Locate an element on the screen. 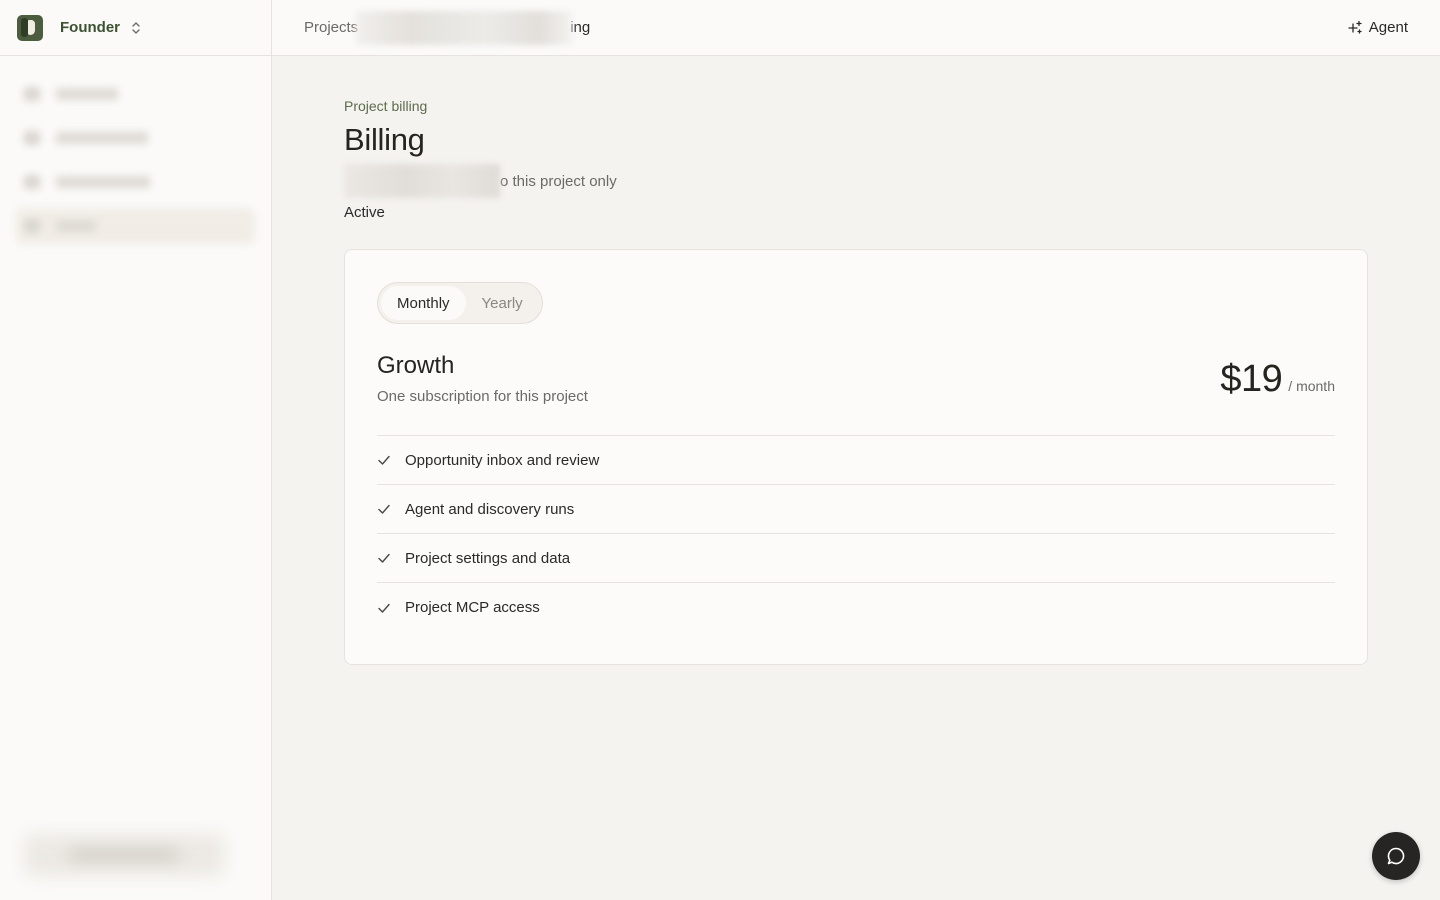 This screenshot has width=1440, height=900. breadcrumb-redacted is located at coordinates (464, 27).